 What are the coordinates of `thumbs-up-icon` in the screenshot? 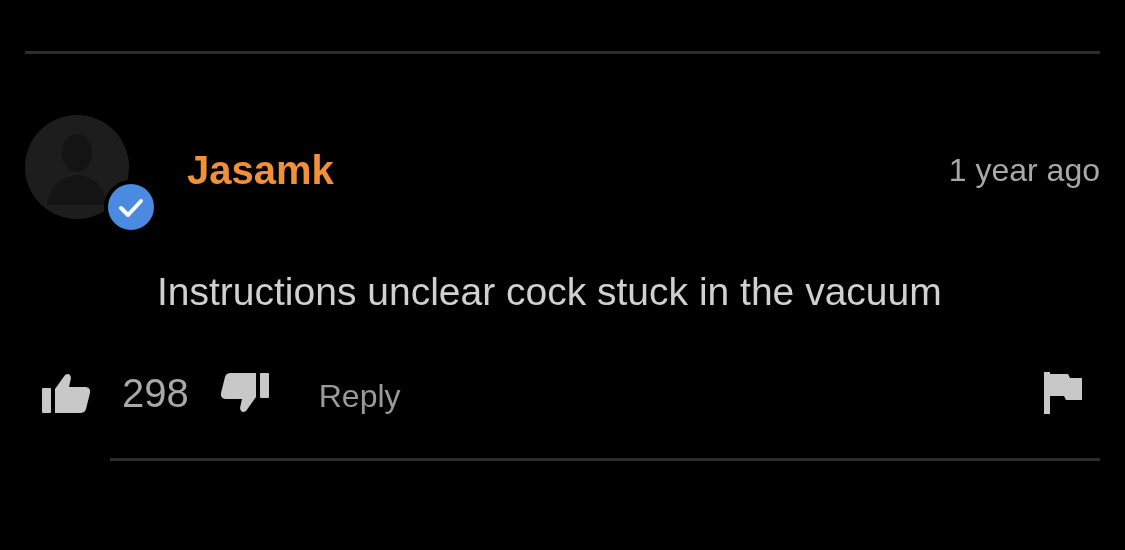 It's located at (66, 393).